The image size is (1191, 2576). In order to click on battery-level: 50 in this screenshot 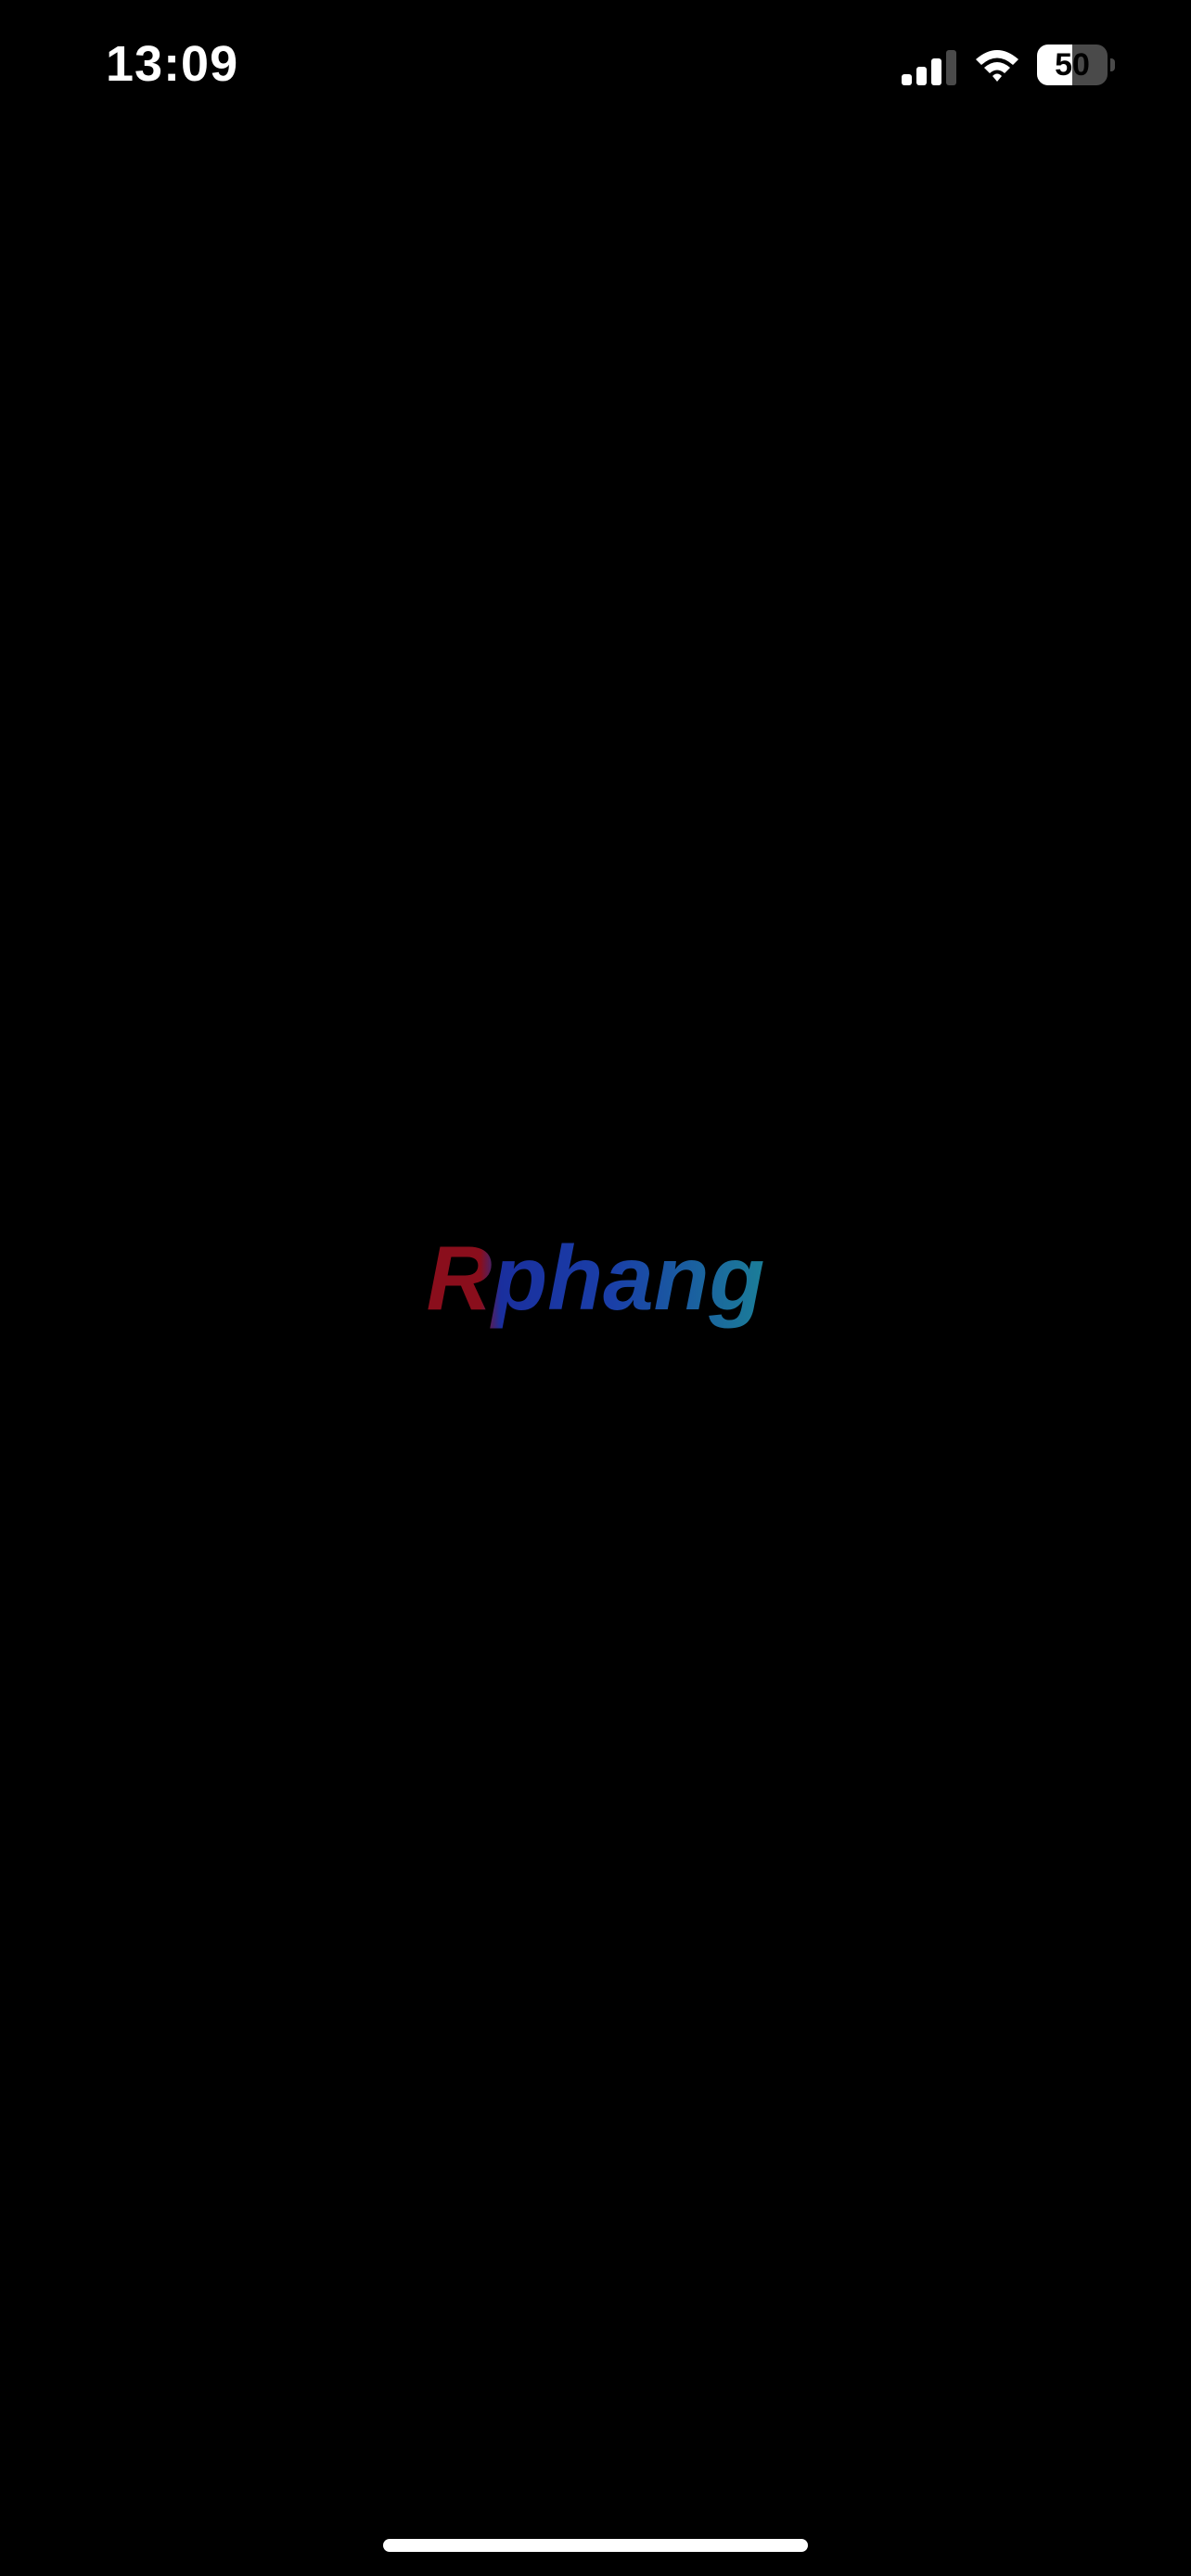, I will do `click(1073, 65)`.